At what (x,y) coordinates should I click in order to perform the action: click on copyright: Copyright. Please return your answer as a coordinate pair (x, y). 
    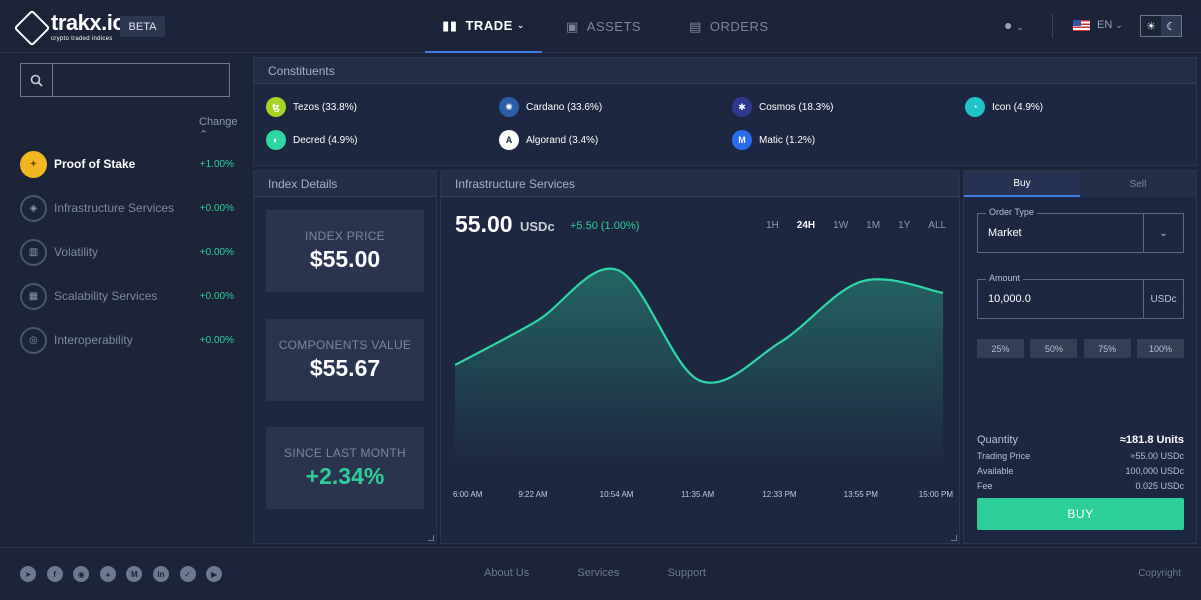
    Looking at the image, I should click on (1159, 573).